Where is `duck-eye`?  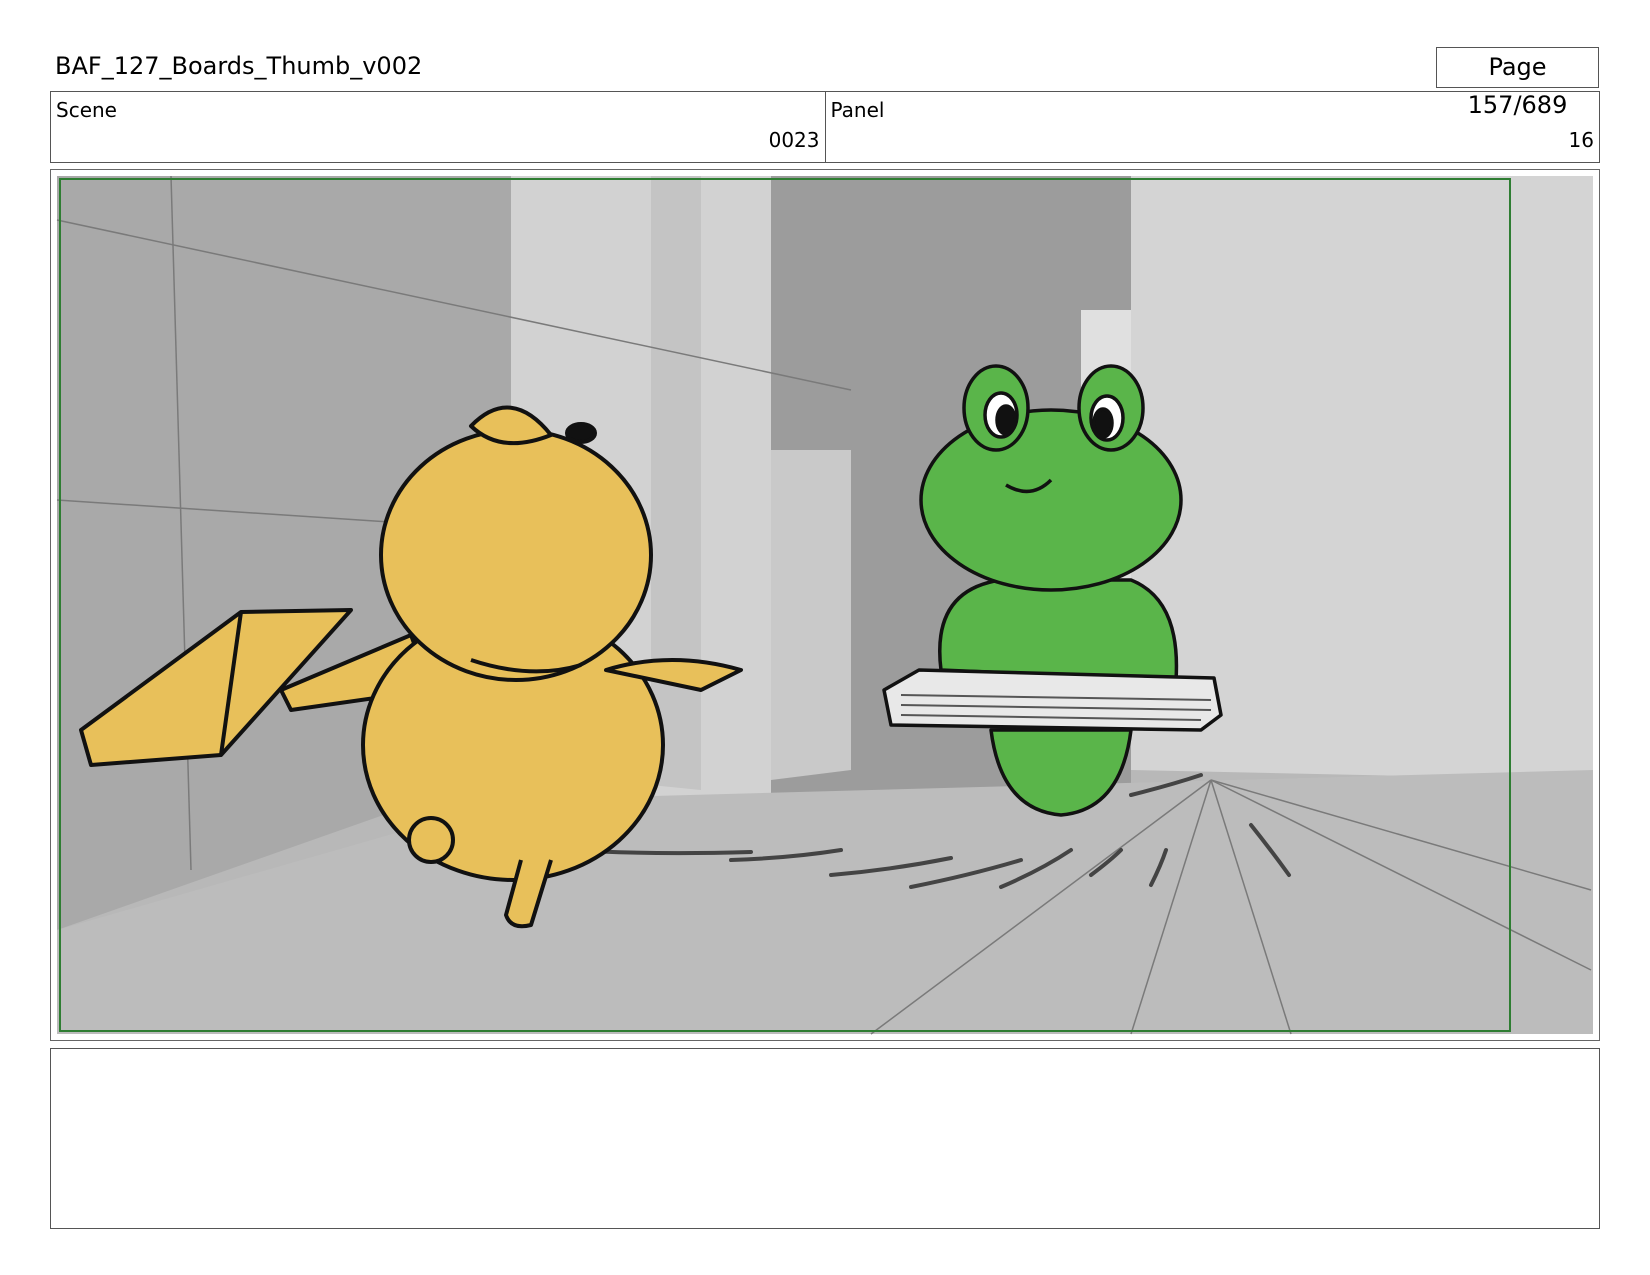
duck-eye is located at coordinates (581, 433).